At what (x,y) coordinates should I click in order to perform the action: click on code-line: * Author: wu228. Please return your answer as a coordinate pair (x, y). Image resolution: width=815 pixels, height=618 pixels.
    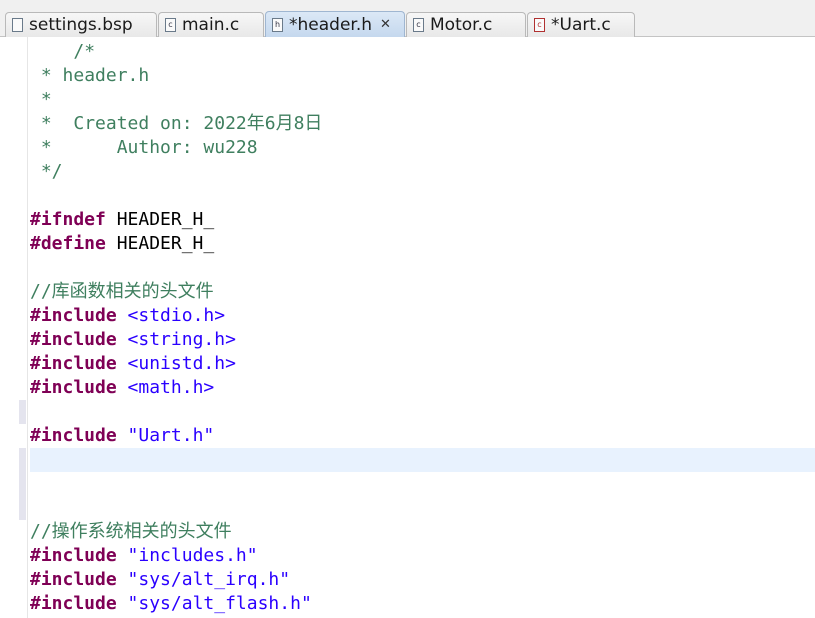
    Looking at the image, I should click on (176, 148).